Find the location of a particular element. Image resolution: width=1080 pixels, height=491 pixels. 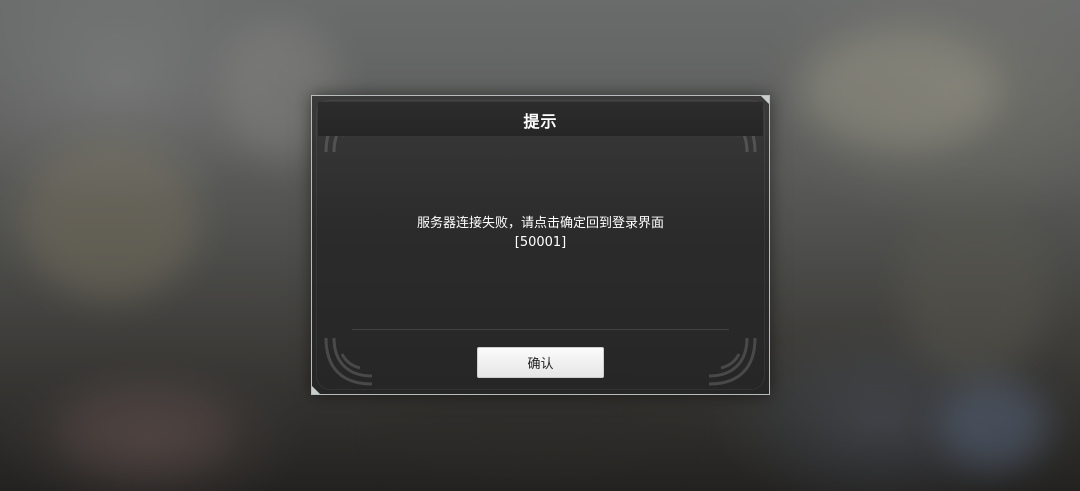

error-message-text: 服务器连接失败，请点击确定回到登录界面 is located at coordinates (540, 223).